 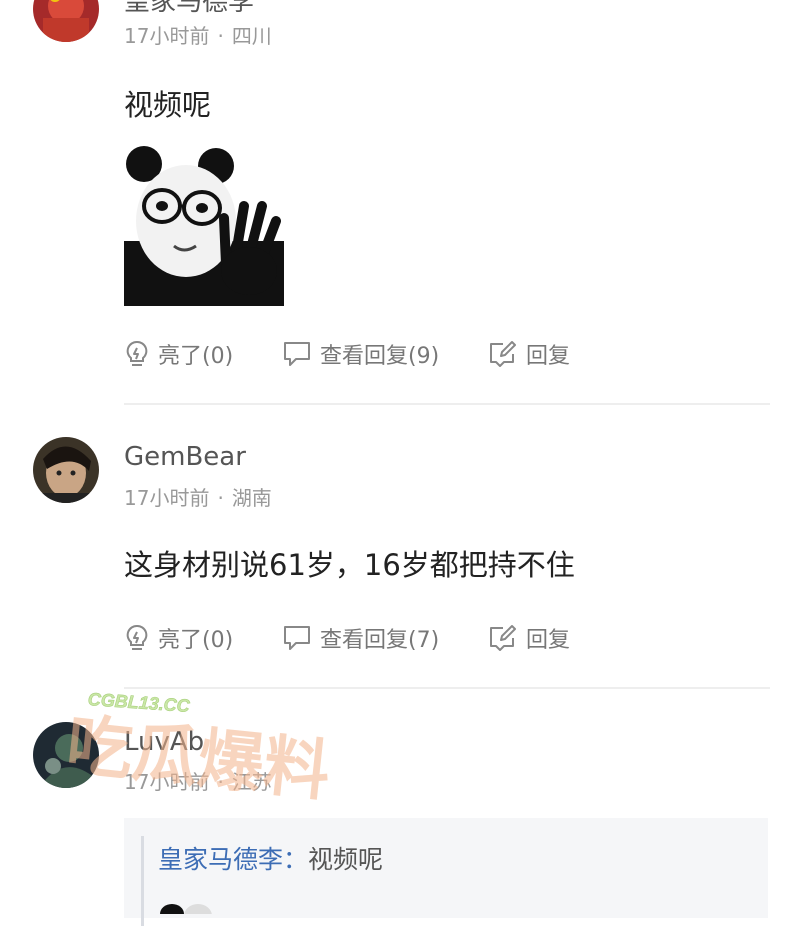 I want to click on comment-actions: 亮了(0) 查看回复(7) 回复, so click(x=347, y=638).